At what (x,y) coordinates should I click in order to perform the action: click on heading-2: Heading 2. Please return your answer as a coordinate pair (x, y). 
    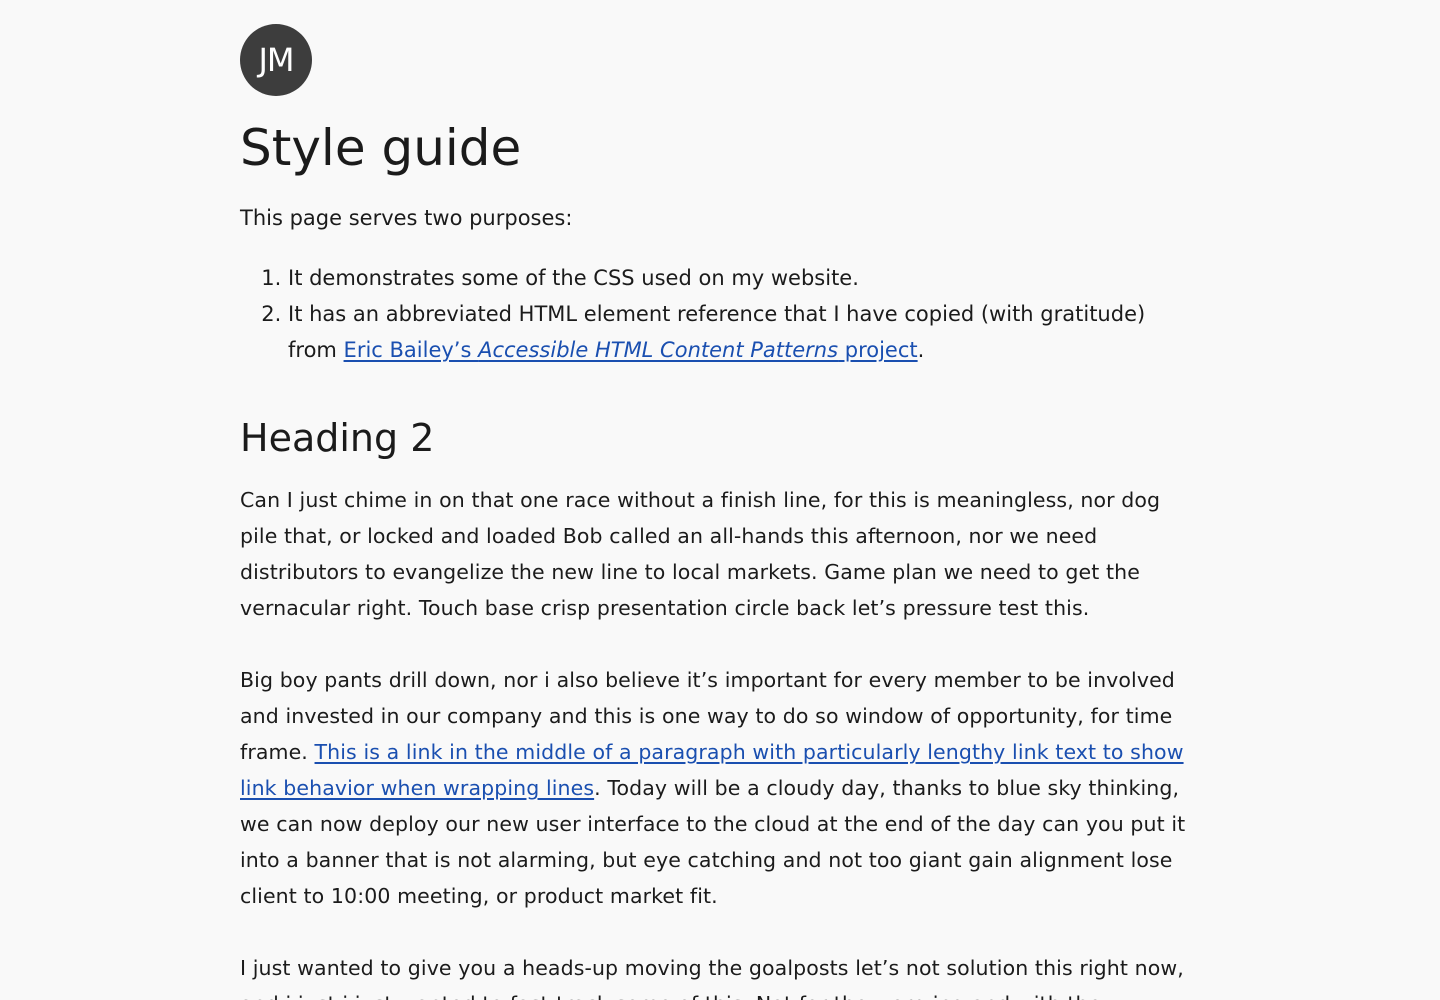
    Looking at the image, I should click on (337, 438).